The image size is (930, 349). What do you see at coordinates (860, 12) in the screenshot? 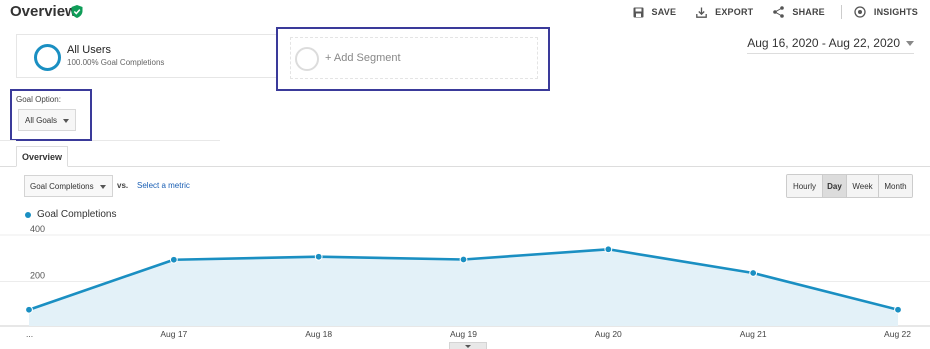
I see `insights-icon` at bounding box center [860, 12].